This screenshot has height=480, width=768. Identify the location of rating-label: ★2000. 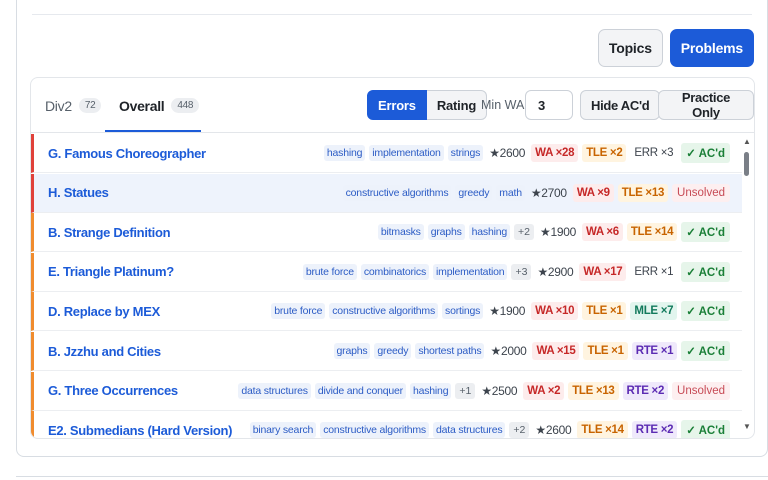
(508, 351).